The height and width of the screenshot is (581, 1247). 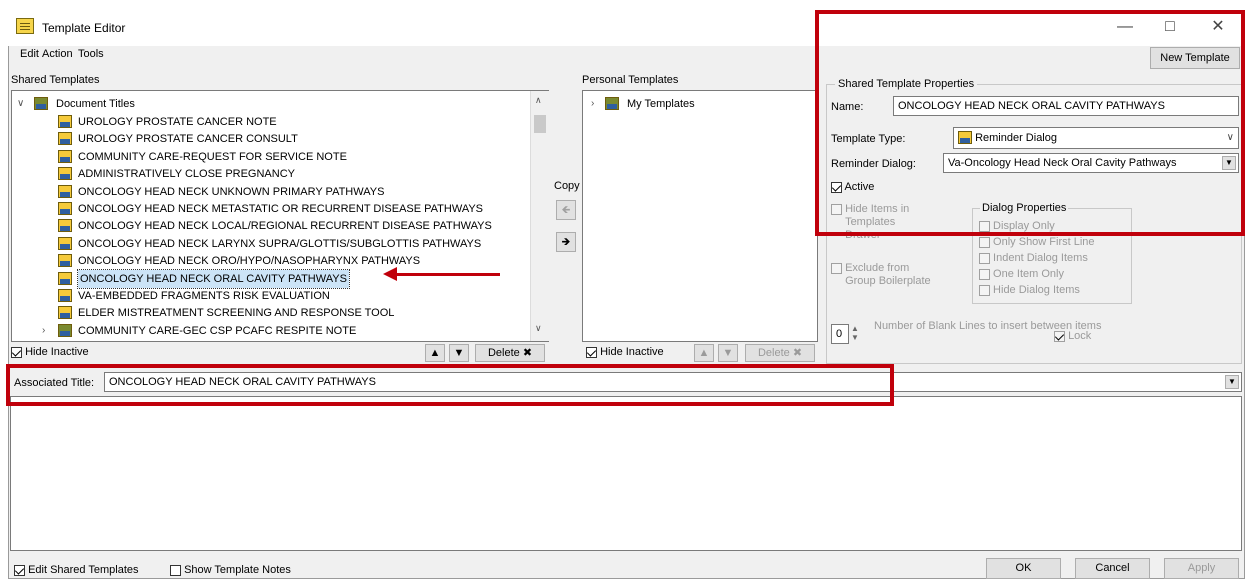 I want to click on move-up-icon: ▲, so click(x=435, y=353).